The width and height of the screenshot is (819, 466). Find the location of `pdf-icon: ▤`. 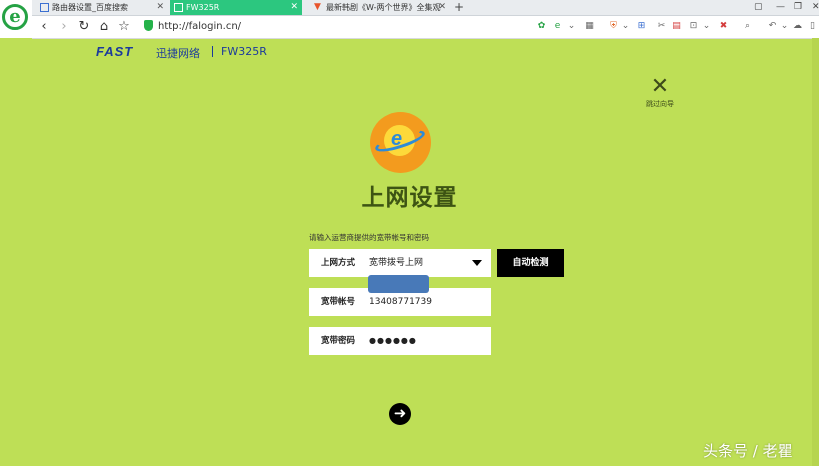

pdf-icon: ▤ is located at coordinates (676, 26).